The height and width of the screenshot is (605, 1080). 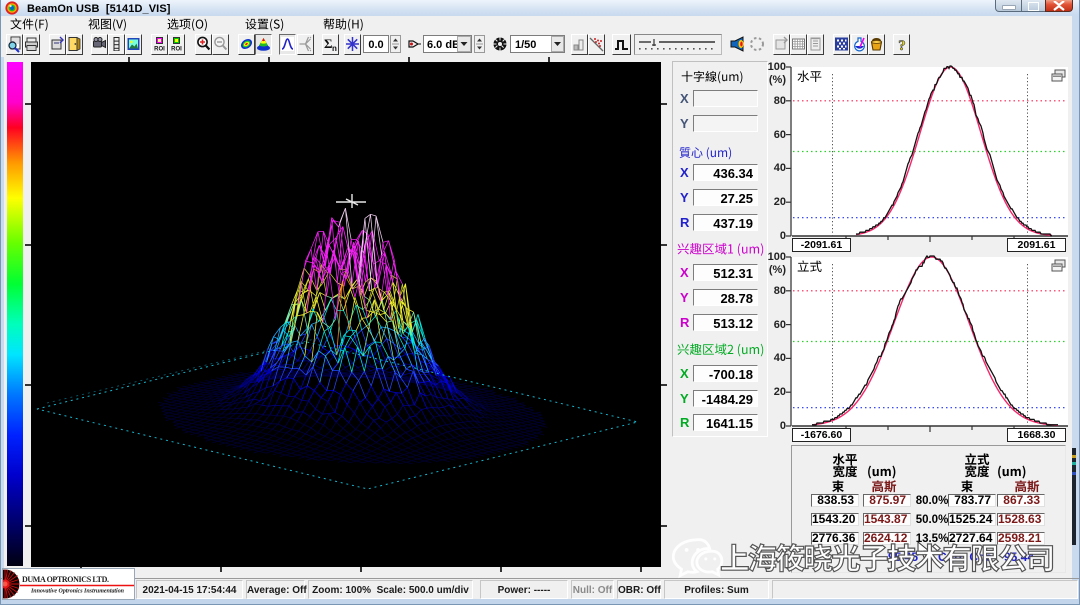 I want to click on svg-text: DUMA OPTRONICS LTD., so click(x=65, y=579).